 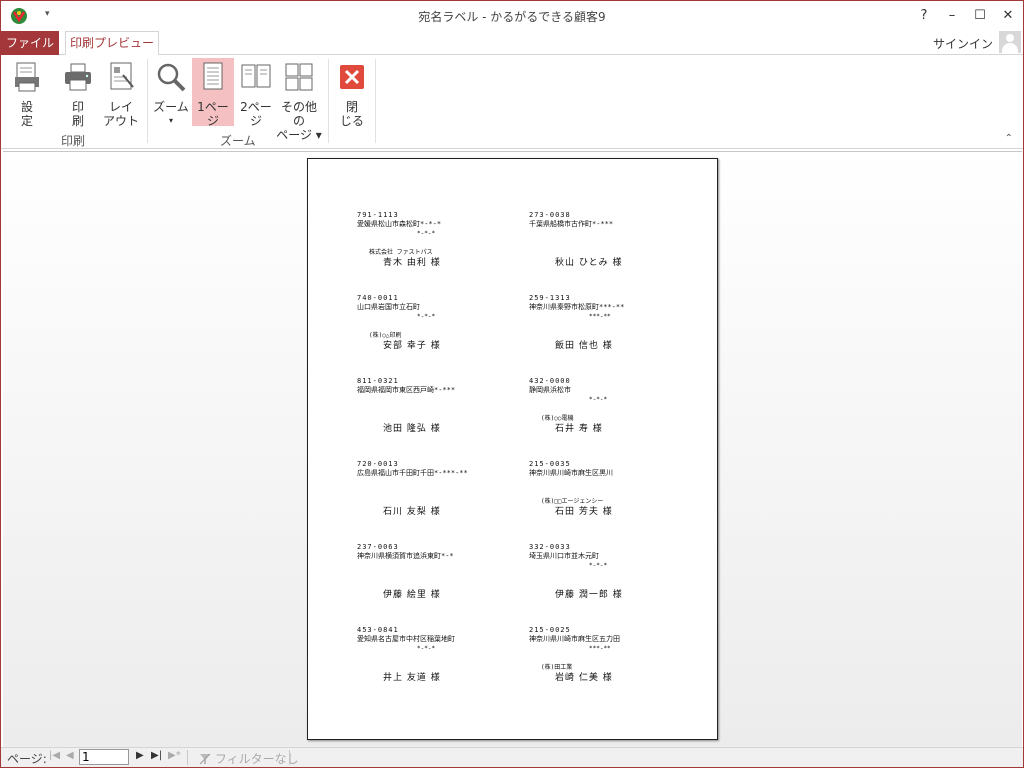 What do you see at coordinates (54, 755) in the screenshot?
I see `first-page-icon: |◀` at bounding box center [54, 755].